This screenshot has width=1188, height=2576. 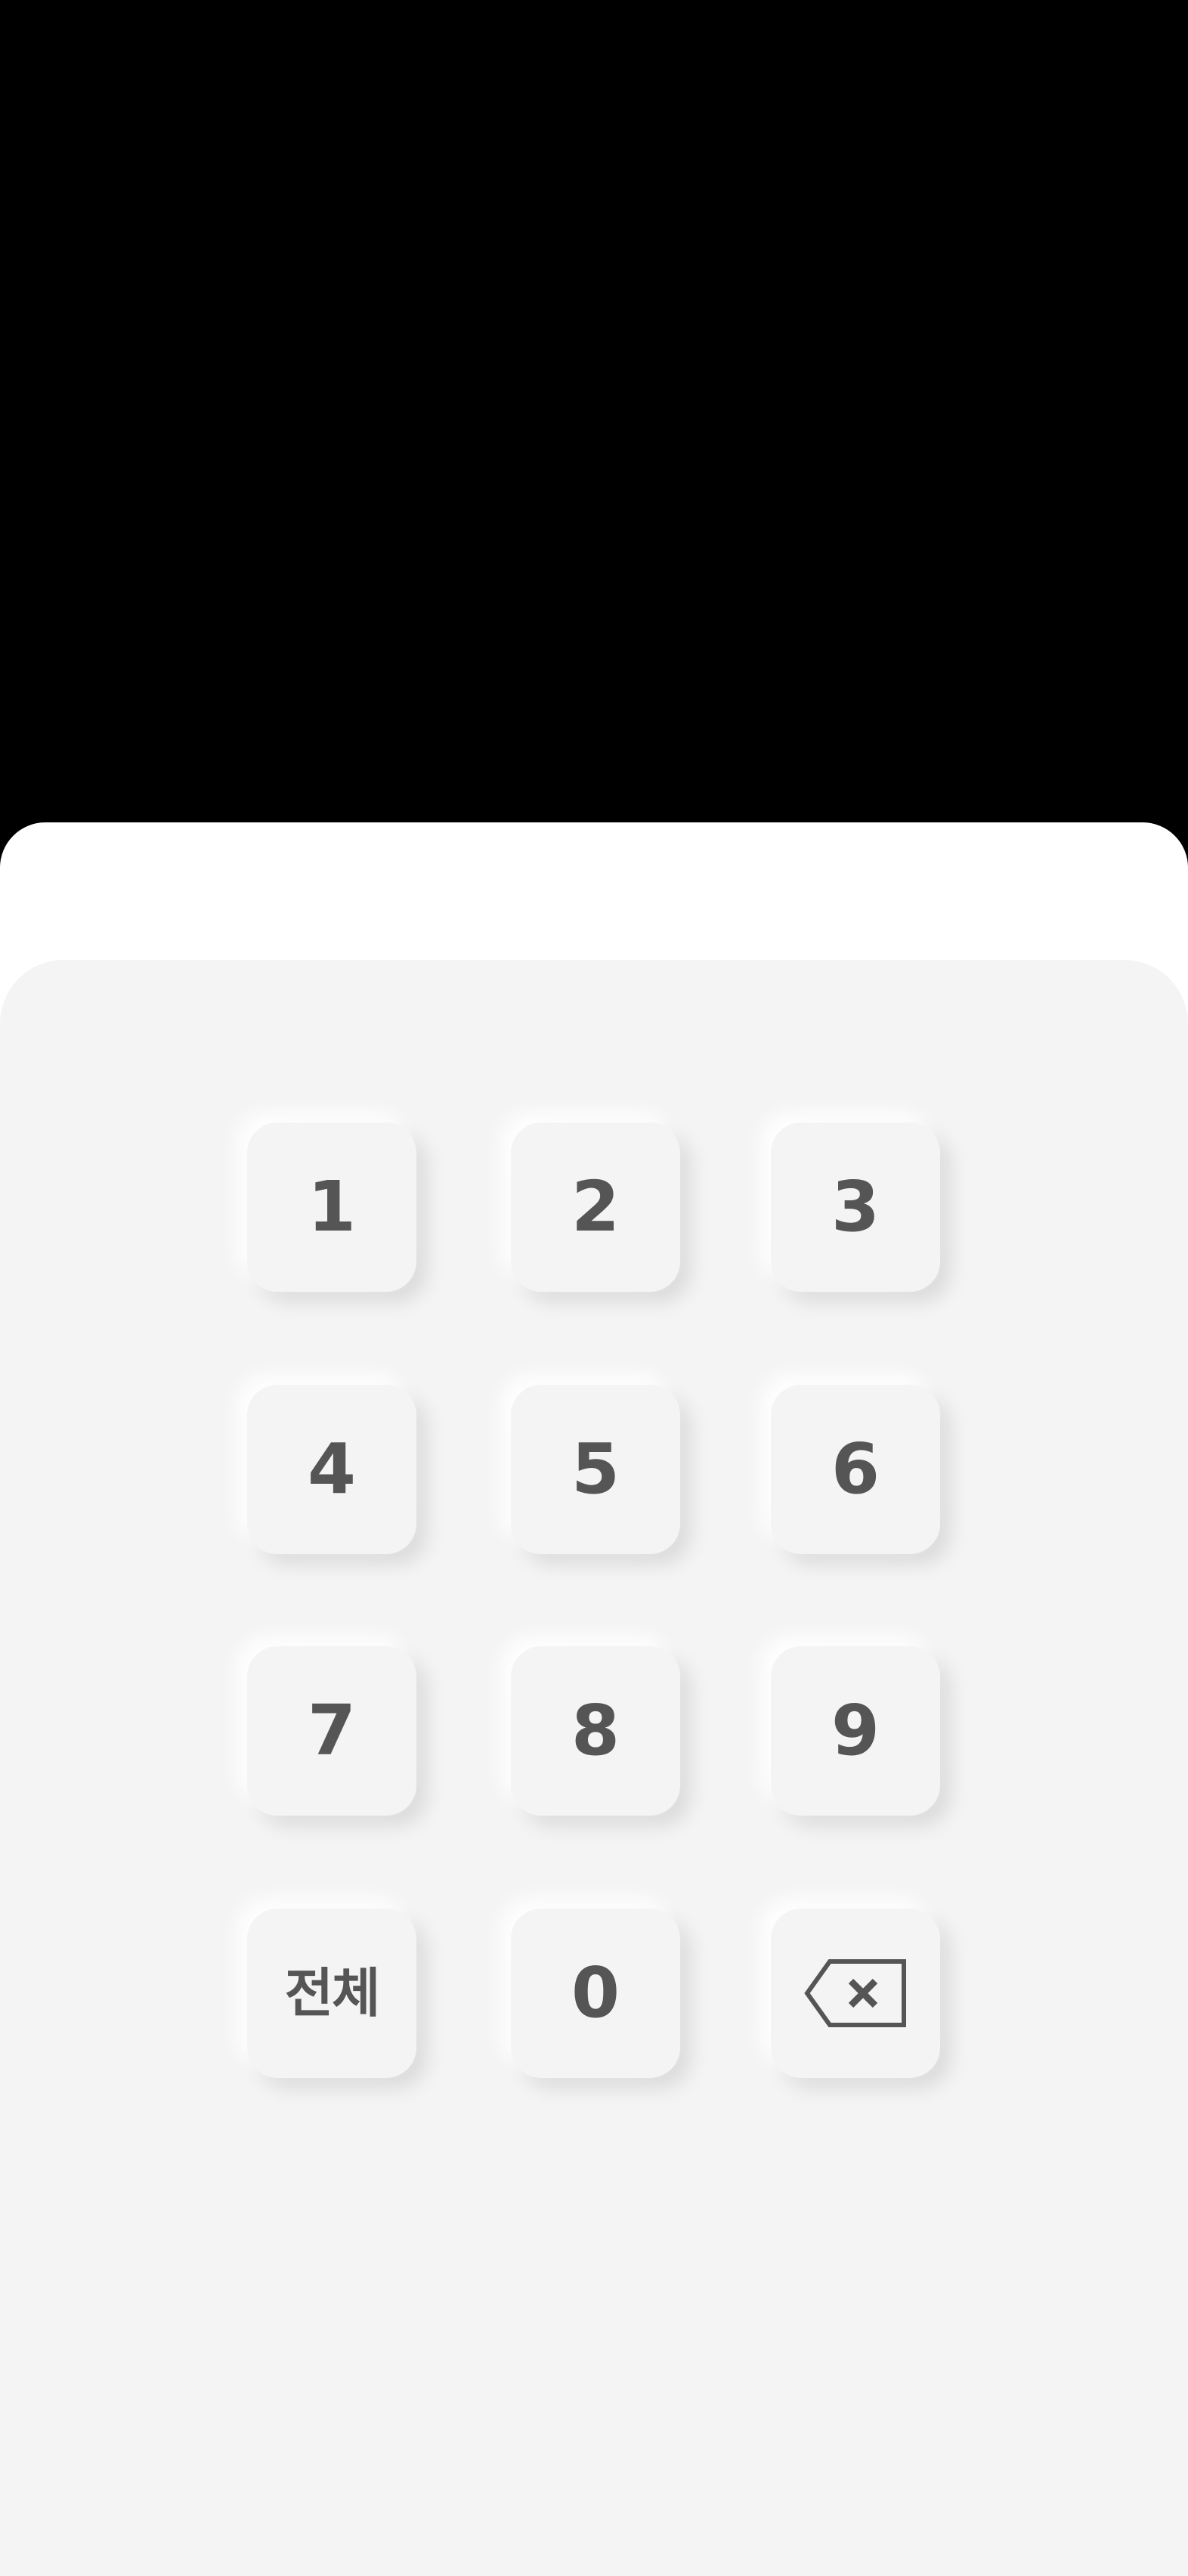 I want to click on key-3-label: 3, so click(x=856, y=1206).